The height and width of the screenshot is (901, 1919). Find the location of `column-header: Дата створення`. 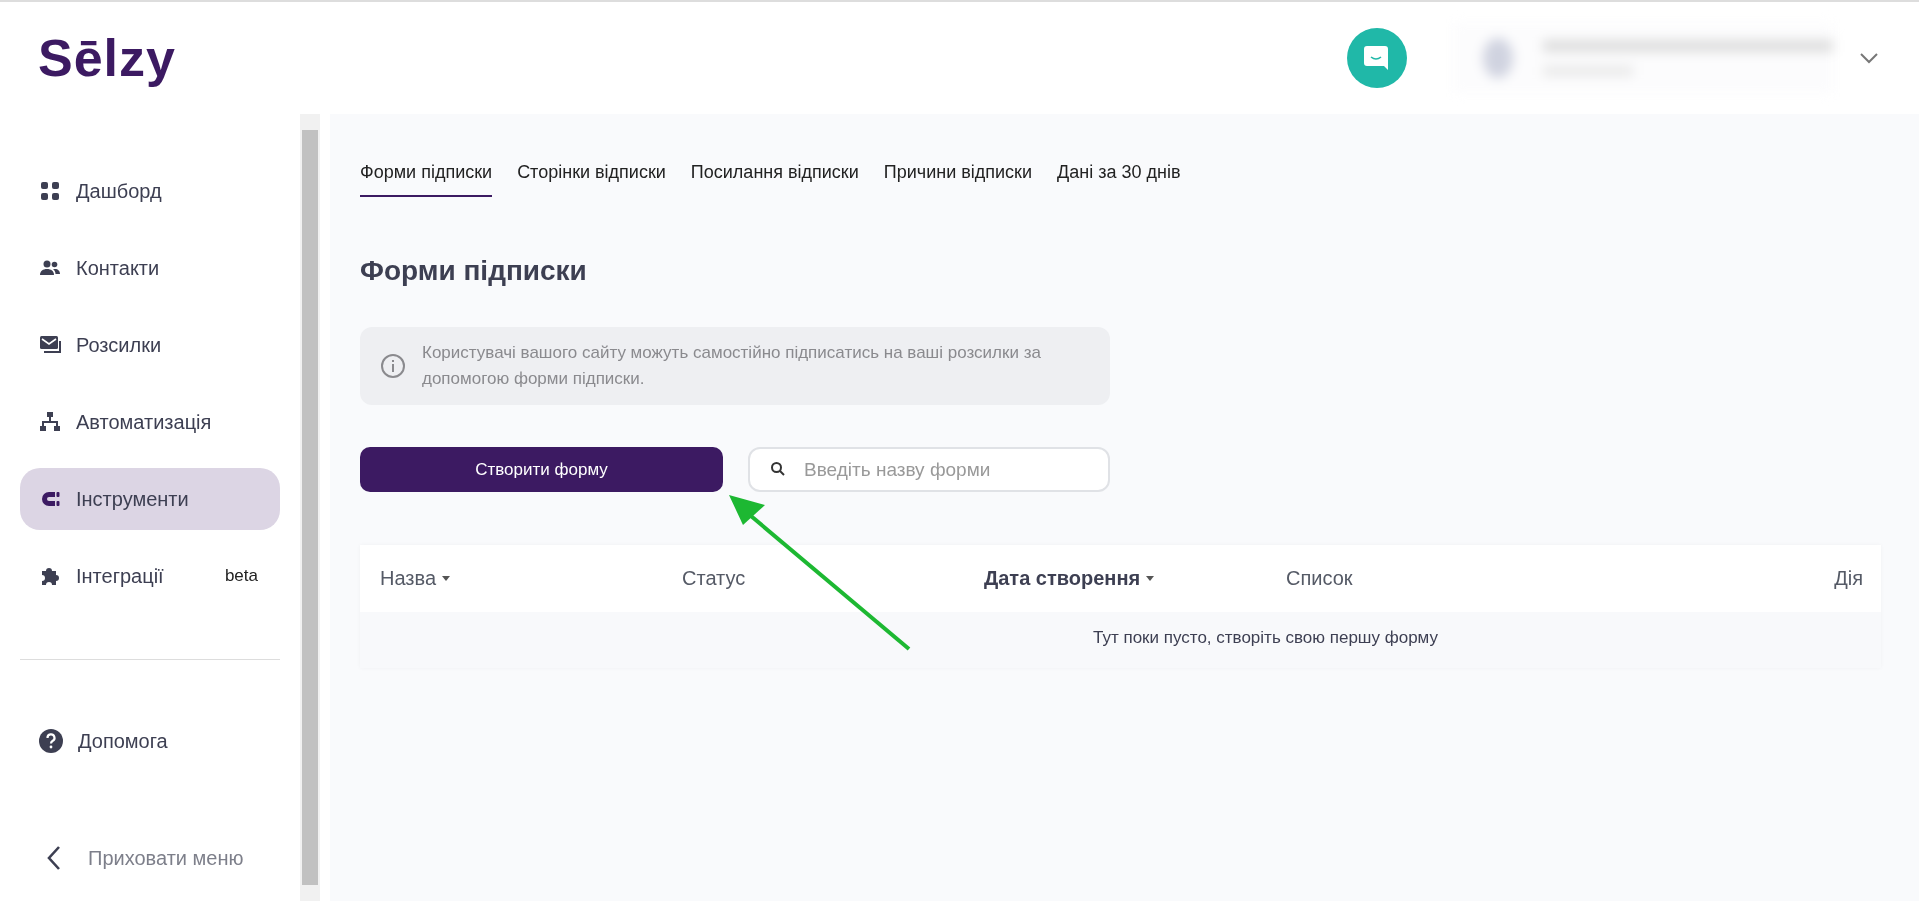

column-header: Дата створення is located at coordinates (1135, 578).